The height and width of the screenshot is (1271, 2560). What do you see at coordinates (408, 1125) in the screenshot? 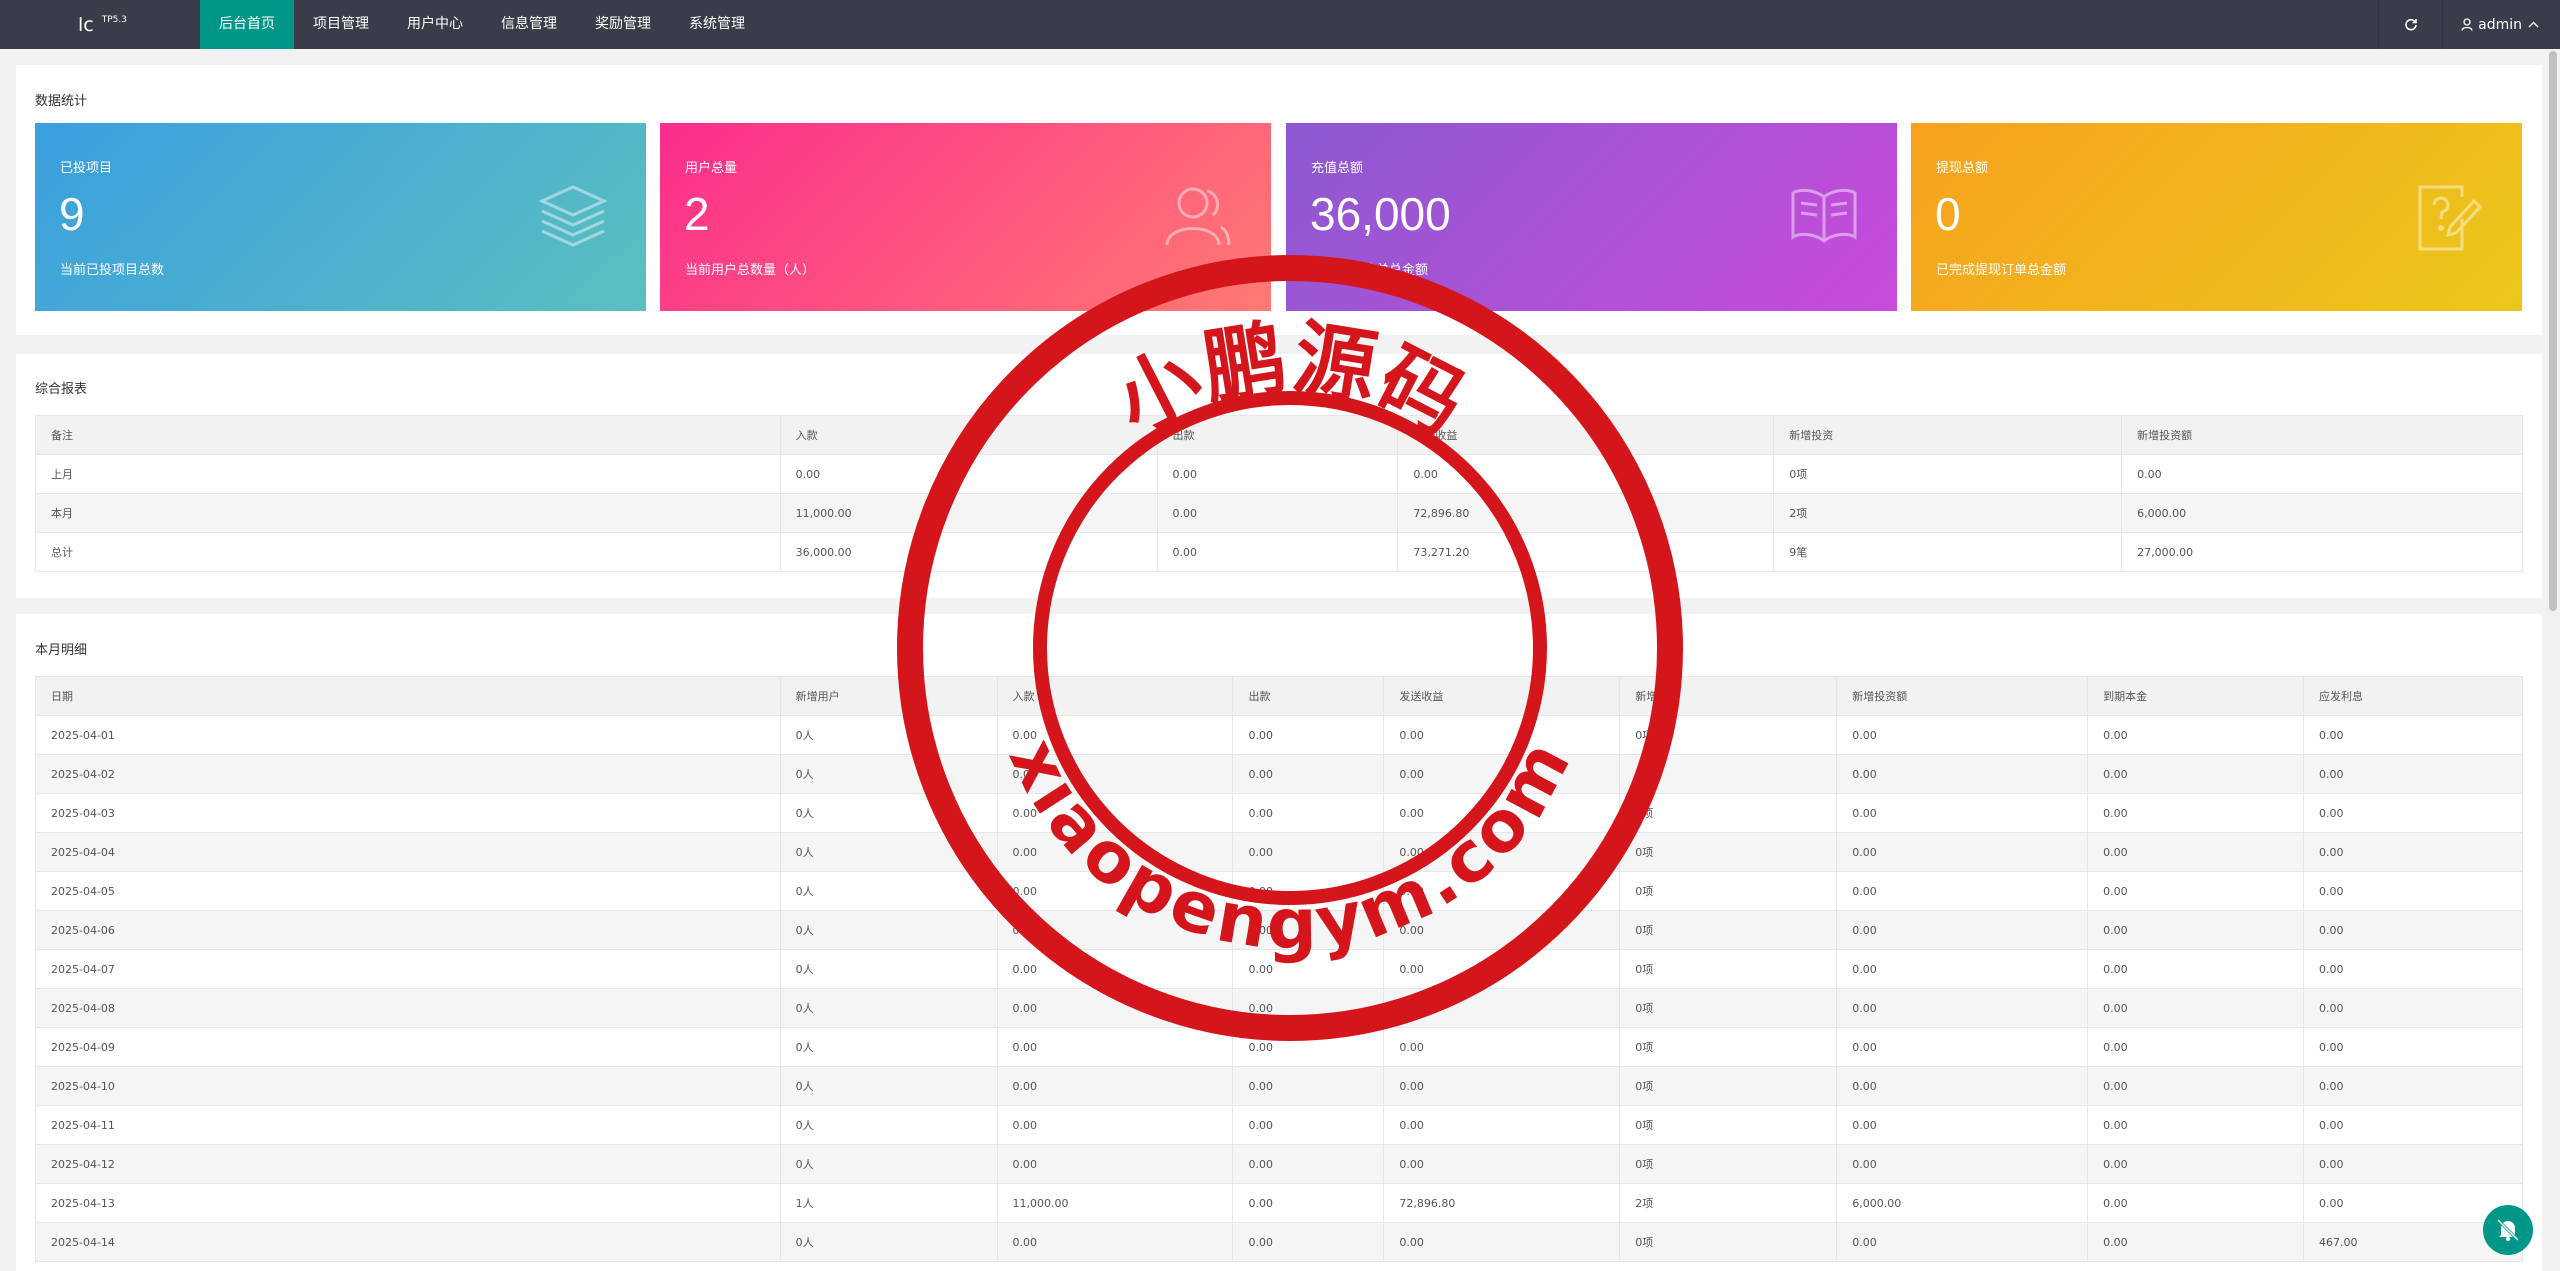
I see `table-cell: 2025-04-11` at bounding box center [408, 1125].